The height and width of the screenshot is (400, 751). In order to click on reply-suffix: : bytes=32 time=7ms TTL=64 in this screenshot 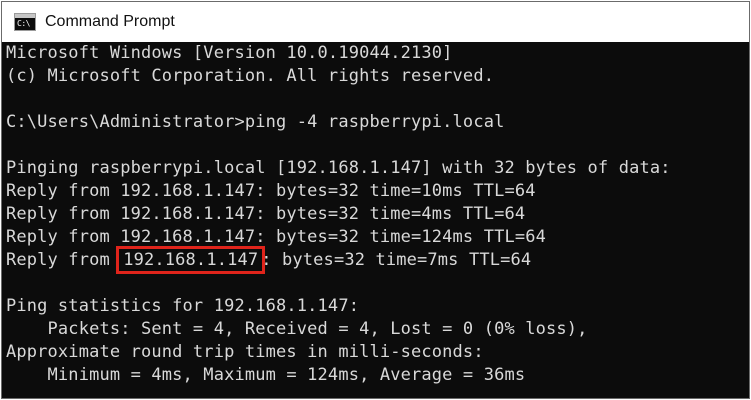, I will do `click(396, 260)`.